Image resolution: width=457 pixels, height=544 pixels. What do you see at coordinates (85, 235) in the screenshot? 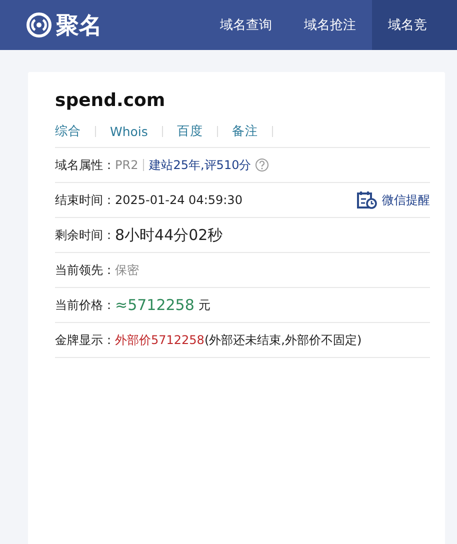
I see `field-label: 剩余时间：` at bounding box center [85, 235].